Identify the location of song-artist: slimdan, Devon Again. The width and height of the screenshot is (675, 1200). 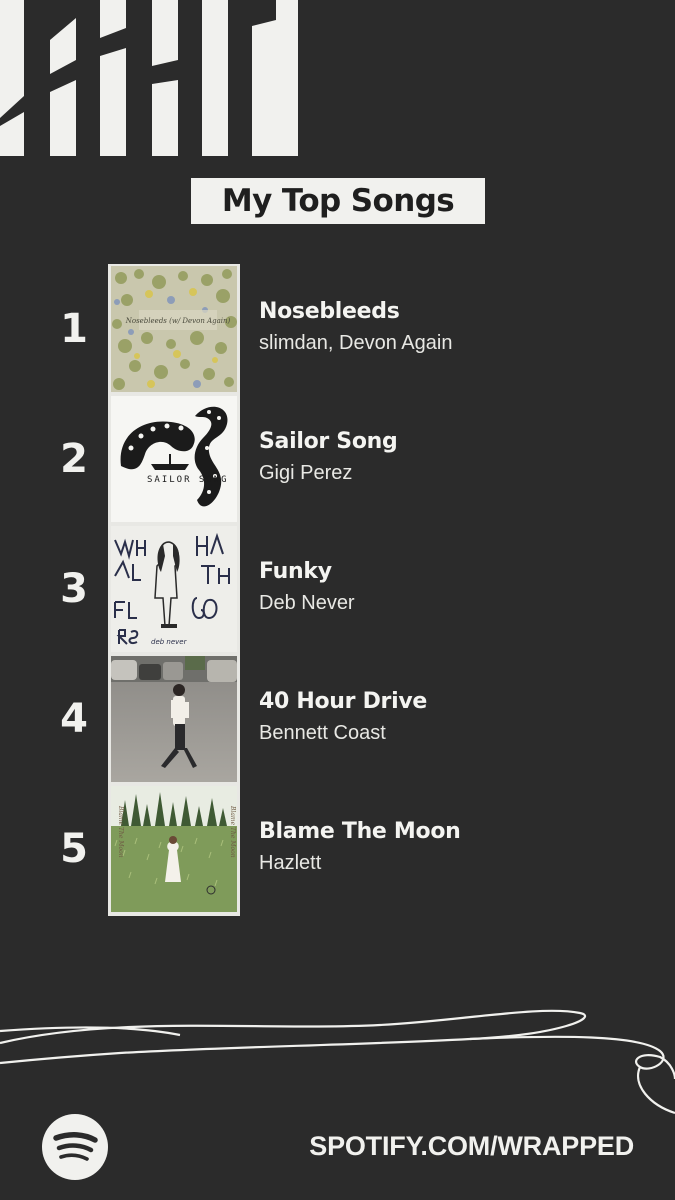
(356, 343).